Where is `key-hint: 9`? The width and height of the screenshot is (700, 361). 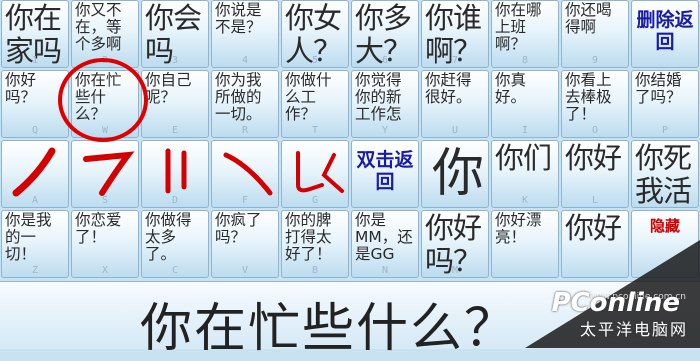 key-hint: 9 is located at coordinates (595, 60).